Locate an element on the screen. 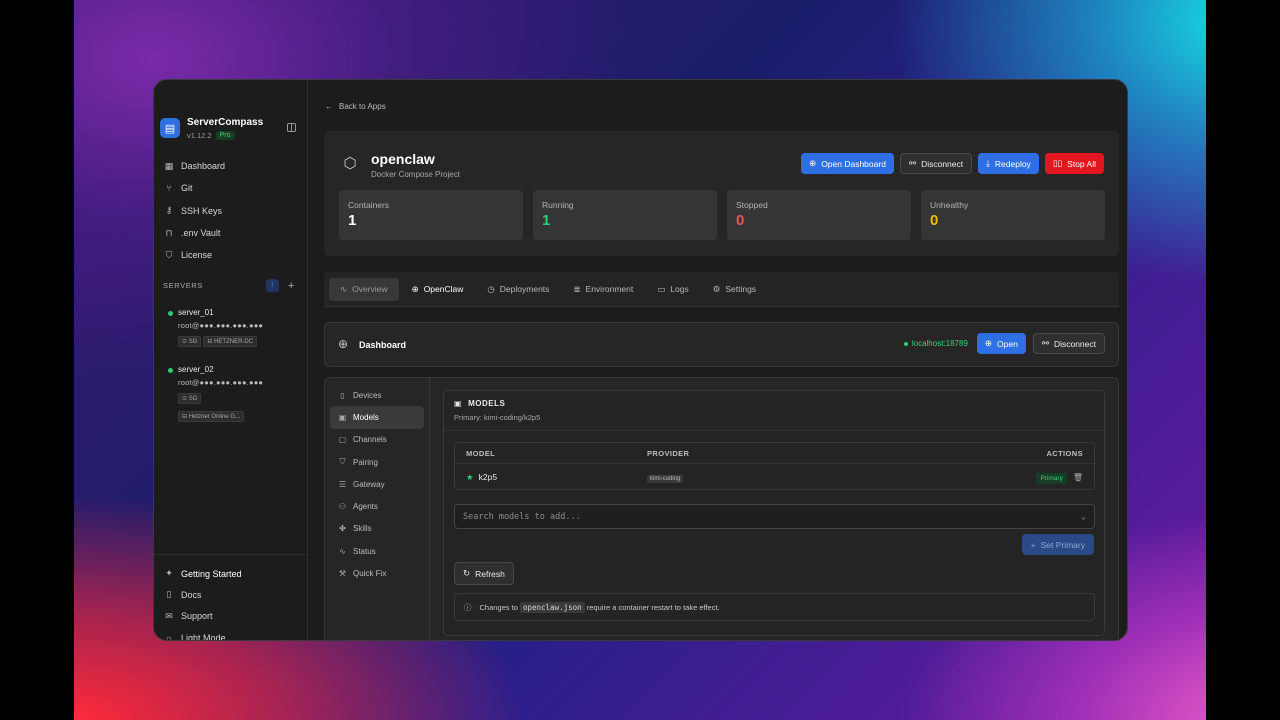 The height and width of the screenshot is (720, 1280). subnav-label: Gateway is located at coordinates (369, 484).